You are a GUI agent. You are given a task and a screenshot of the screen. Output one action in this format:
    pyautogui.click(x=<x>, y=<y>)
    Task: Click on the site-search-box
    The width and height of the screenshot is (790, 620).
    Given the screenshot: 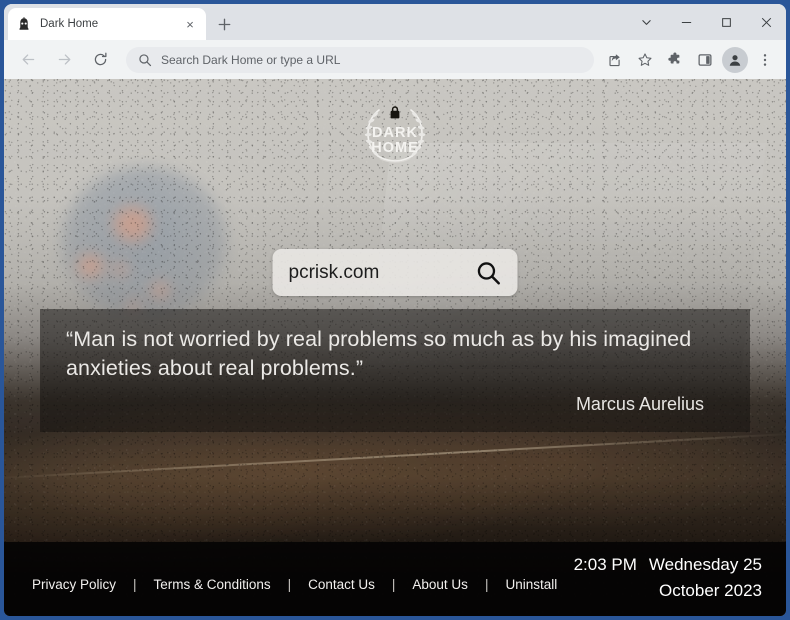 What is the action you would take?
    pyautogui.click(x=395, y=272)
    